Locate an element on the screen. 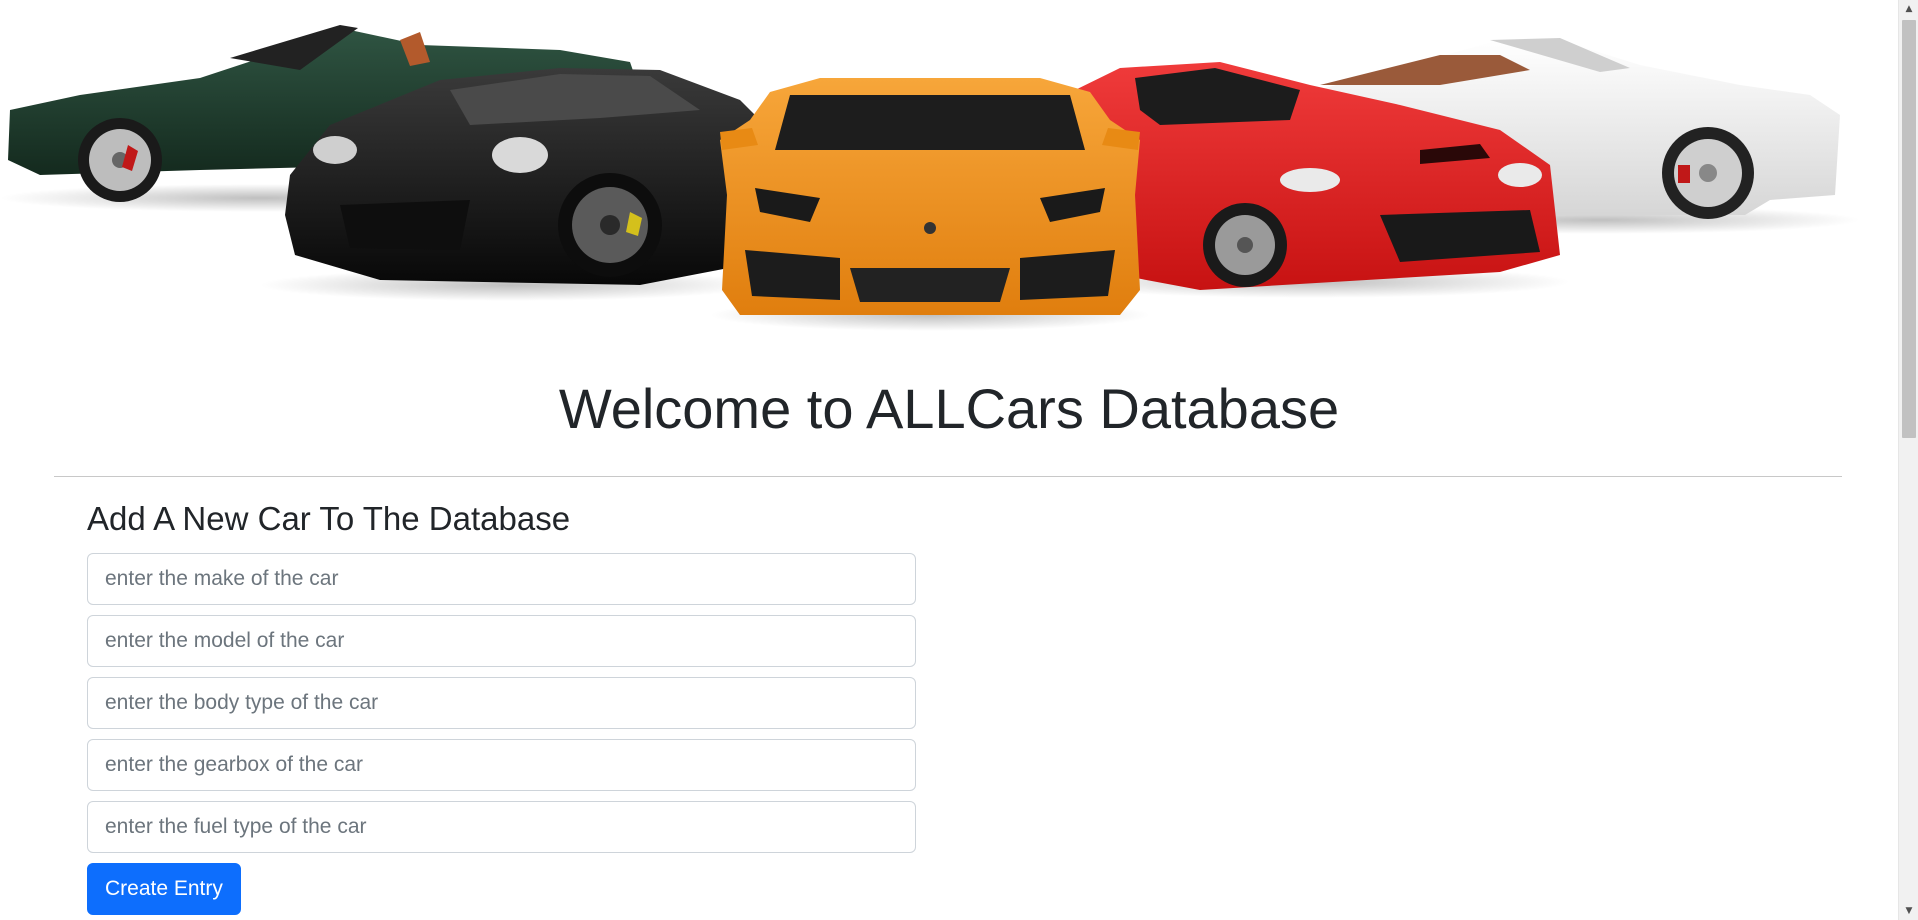 Image resolution: width=1918 pixels, height=920 pixels. body-type-input is located at coordinates (501, 703).